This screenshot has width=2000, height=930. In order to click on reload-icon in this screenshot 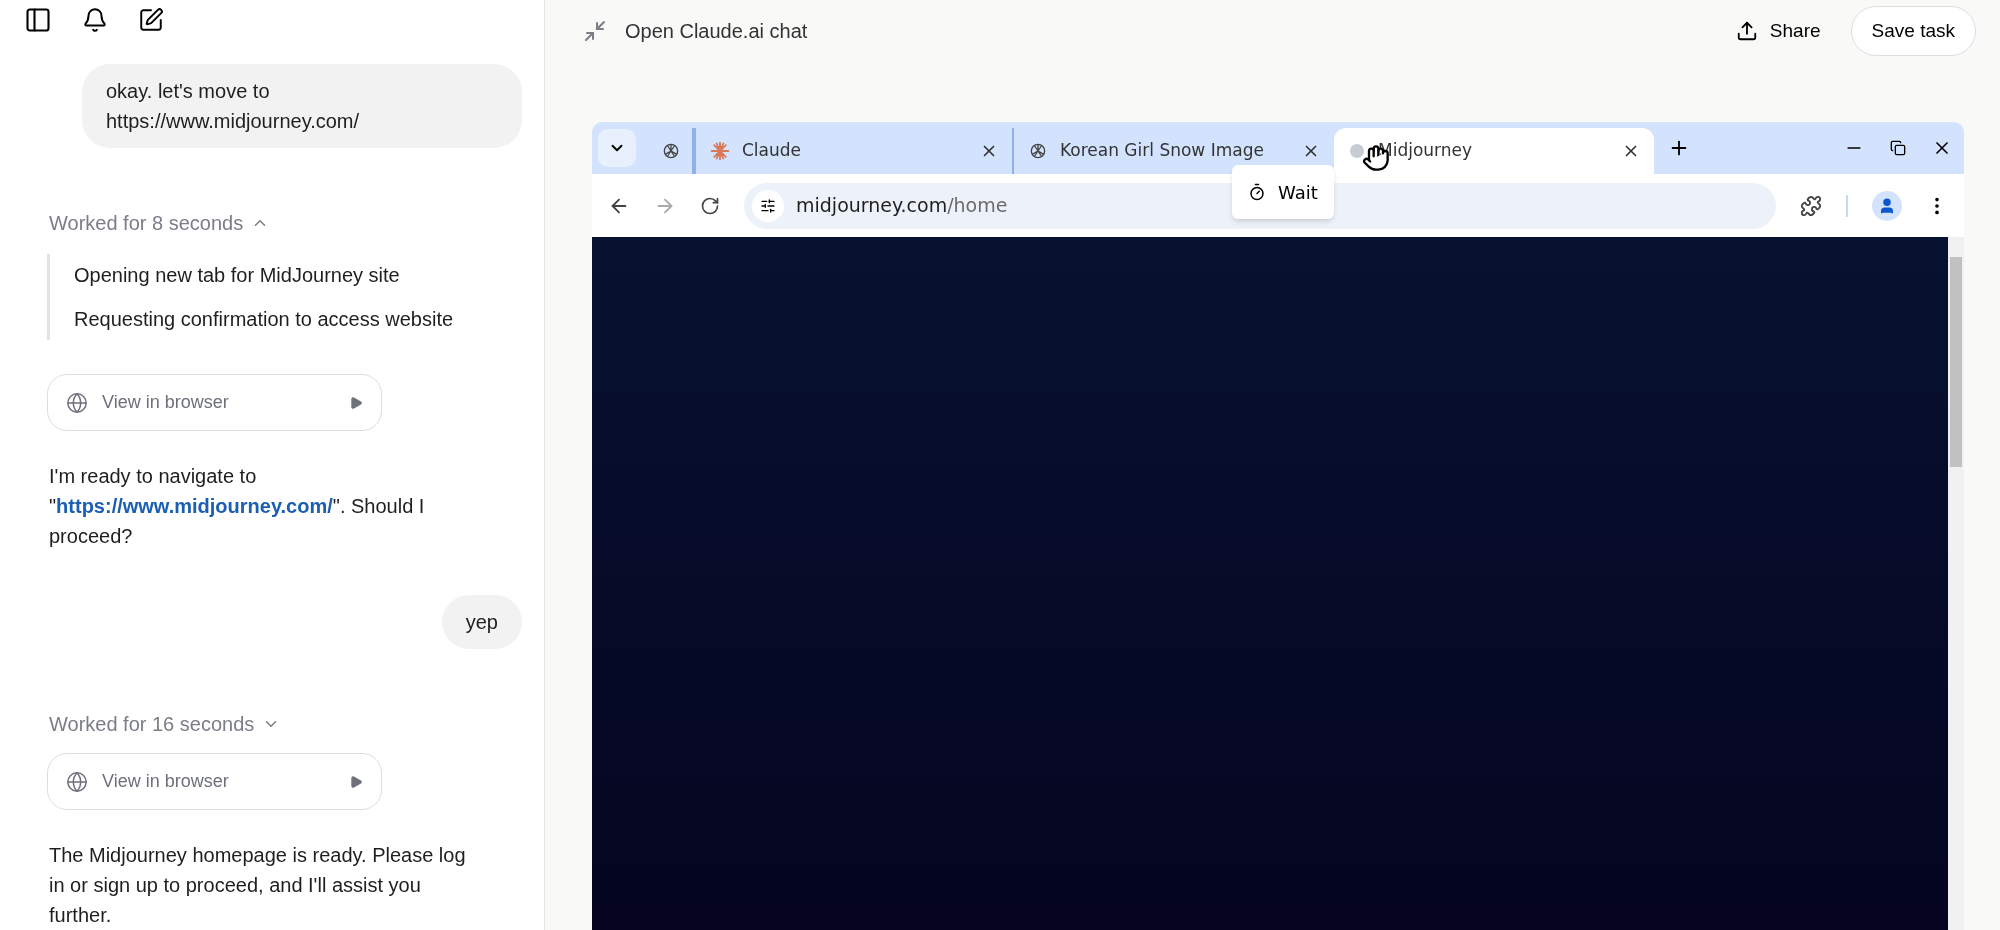, I will do `click(710, 205)`.